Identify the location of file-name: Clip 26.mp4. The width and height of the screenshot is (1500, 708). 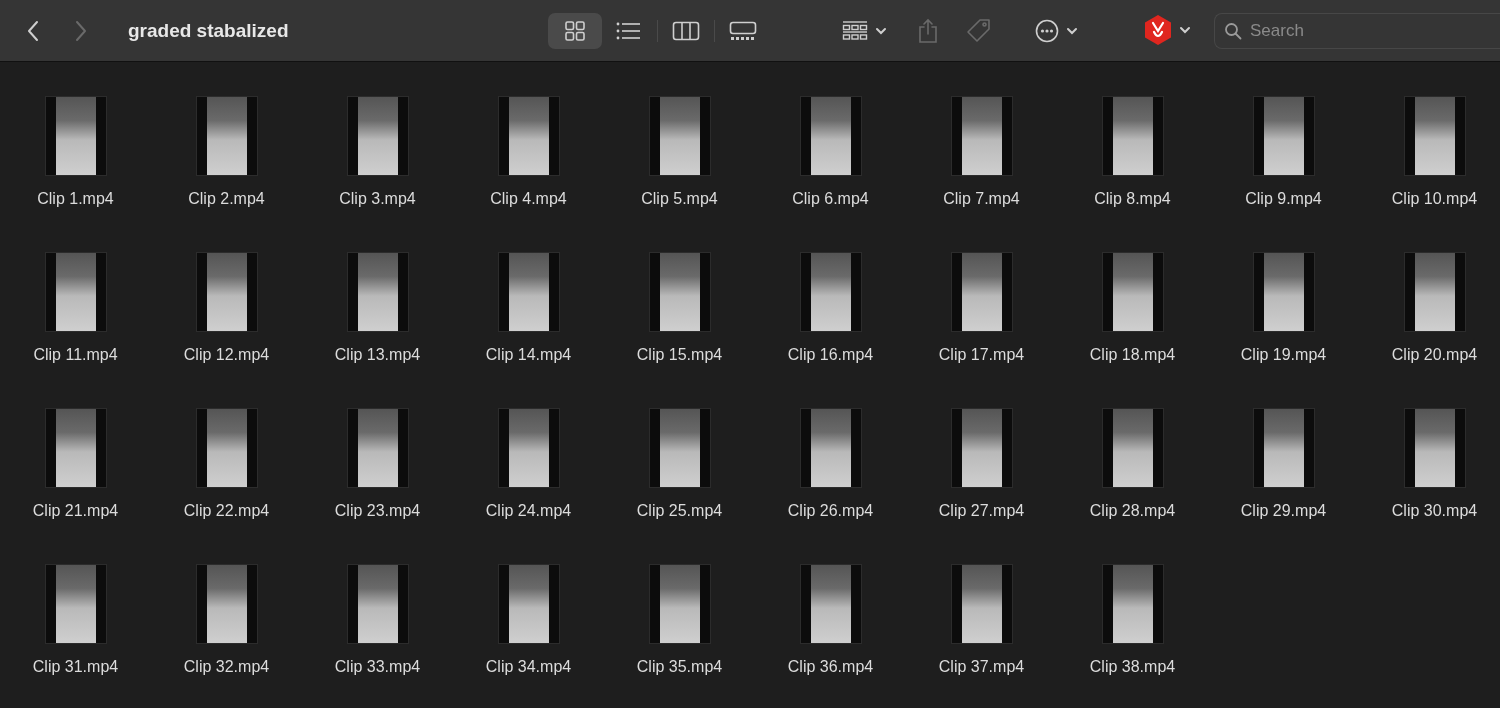
(830, 511).